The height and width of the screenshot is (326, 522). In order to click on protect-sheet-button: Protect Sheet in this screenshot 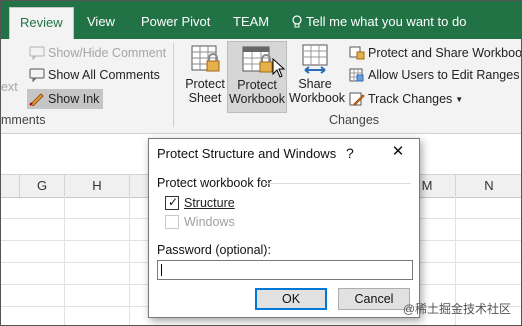, I will do `click(205, 76)`.